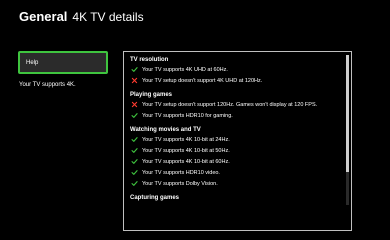 The image size is (390, 240). What do you see at coordinates (187, 115) in the screenshot?
I see `detail-item-text: Your TV supports HDR10 for gaming.` at bounding box center [187, 115].